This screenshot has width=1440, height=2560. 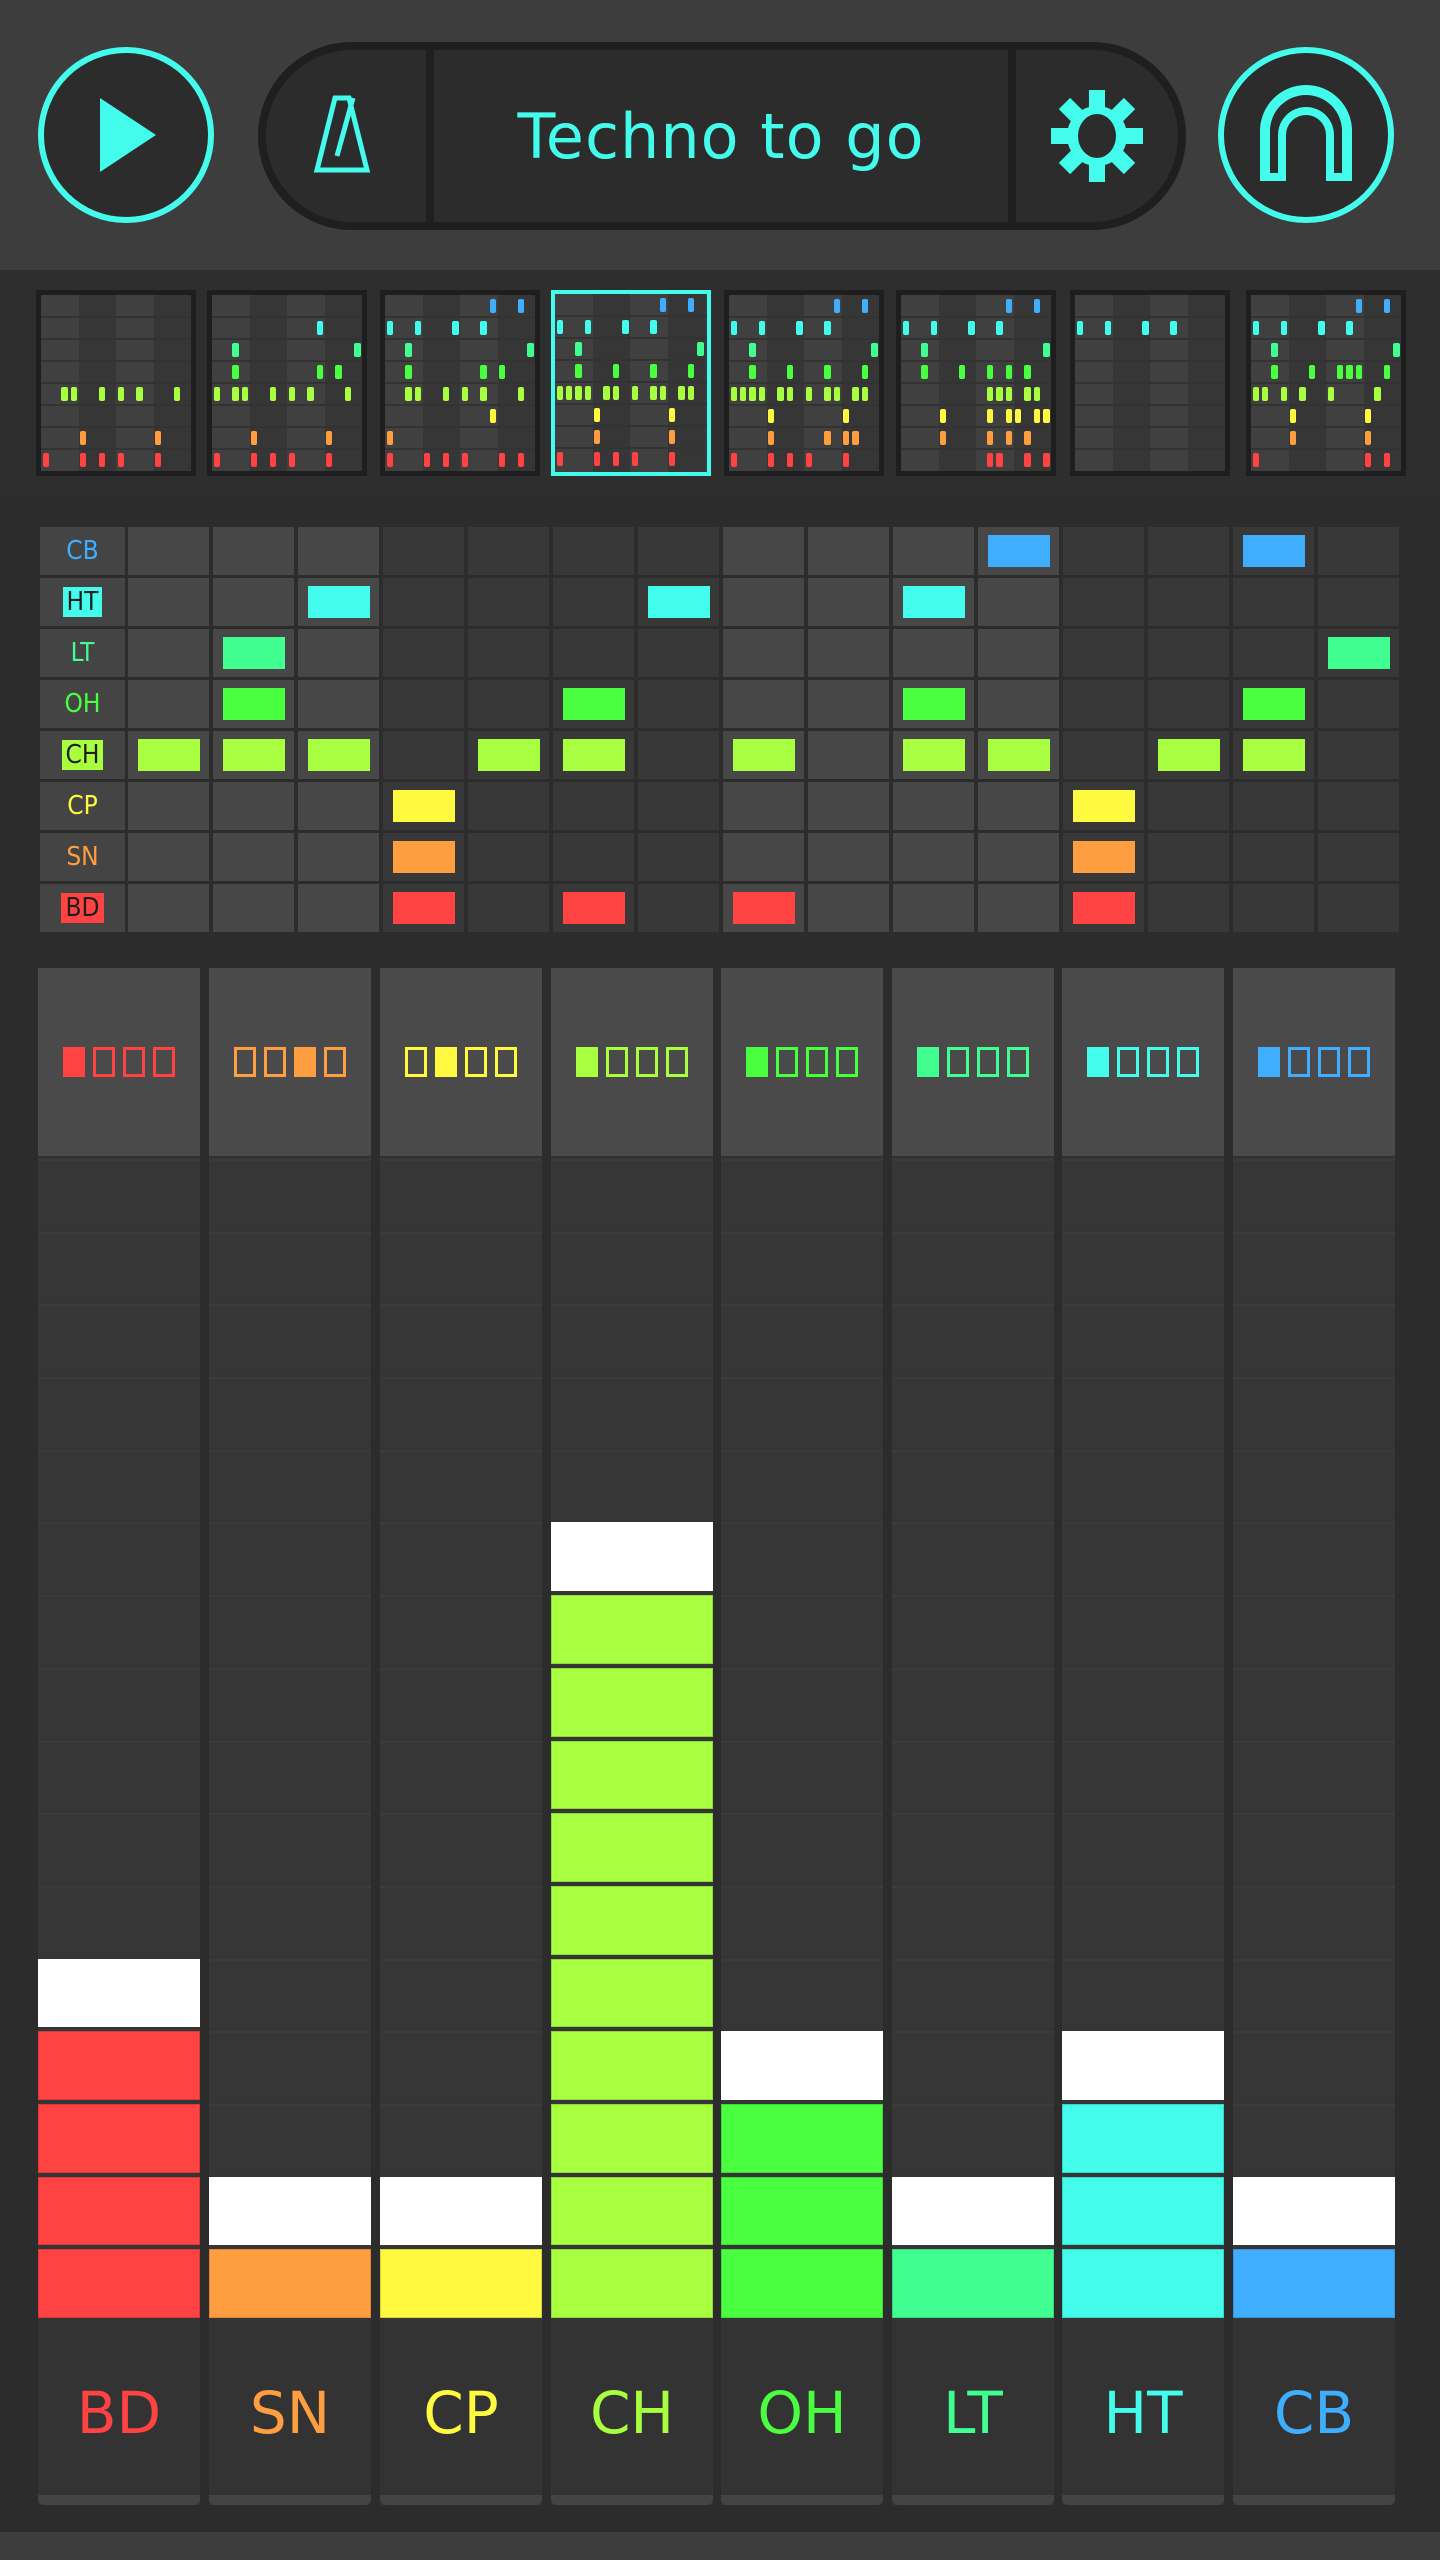 What do you see at coordinates (721, 136) in the screenshot?
I see `song-title: Techno to go` at bounding box center [721, 136].